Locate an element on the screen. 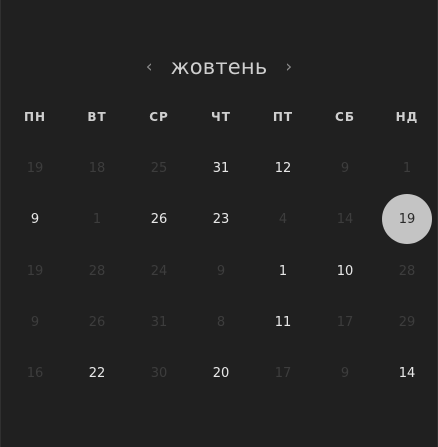  day-cell: 24 is located at coordinates (159, 271).